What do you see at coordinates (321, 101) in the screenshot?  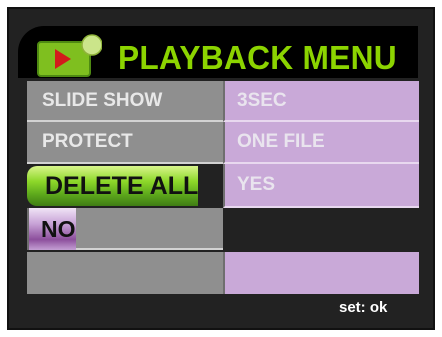 I see `option-slide-show-value: 3SEC` at bounding box center [321, 101].